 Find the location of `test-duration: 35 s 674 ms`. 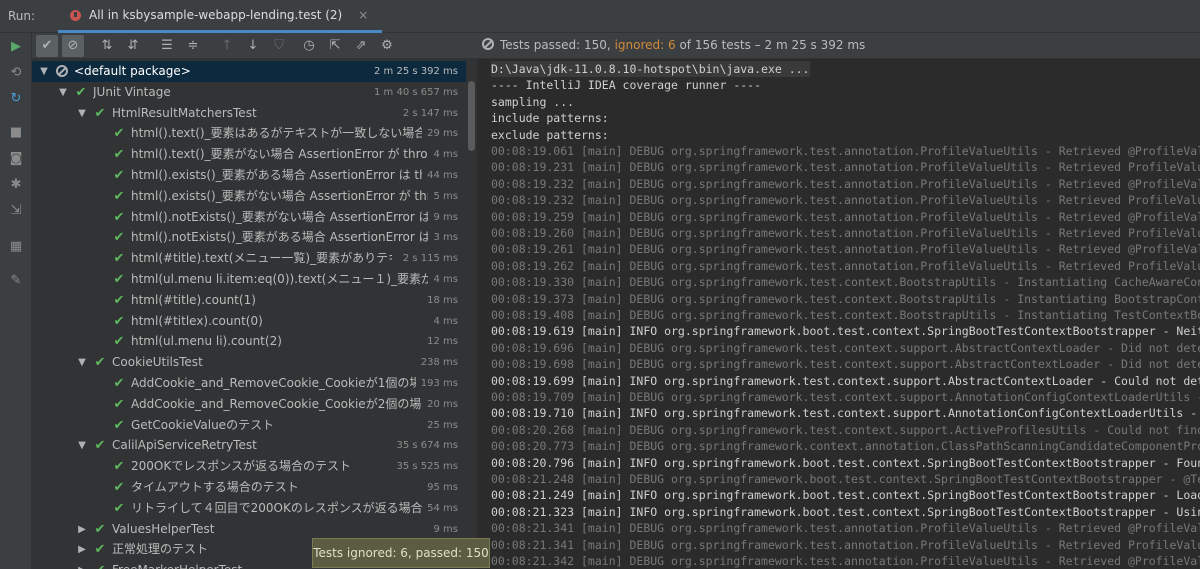

test-duration: 35 s 674 ms is located at coordinates (427, 446).